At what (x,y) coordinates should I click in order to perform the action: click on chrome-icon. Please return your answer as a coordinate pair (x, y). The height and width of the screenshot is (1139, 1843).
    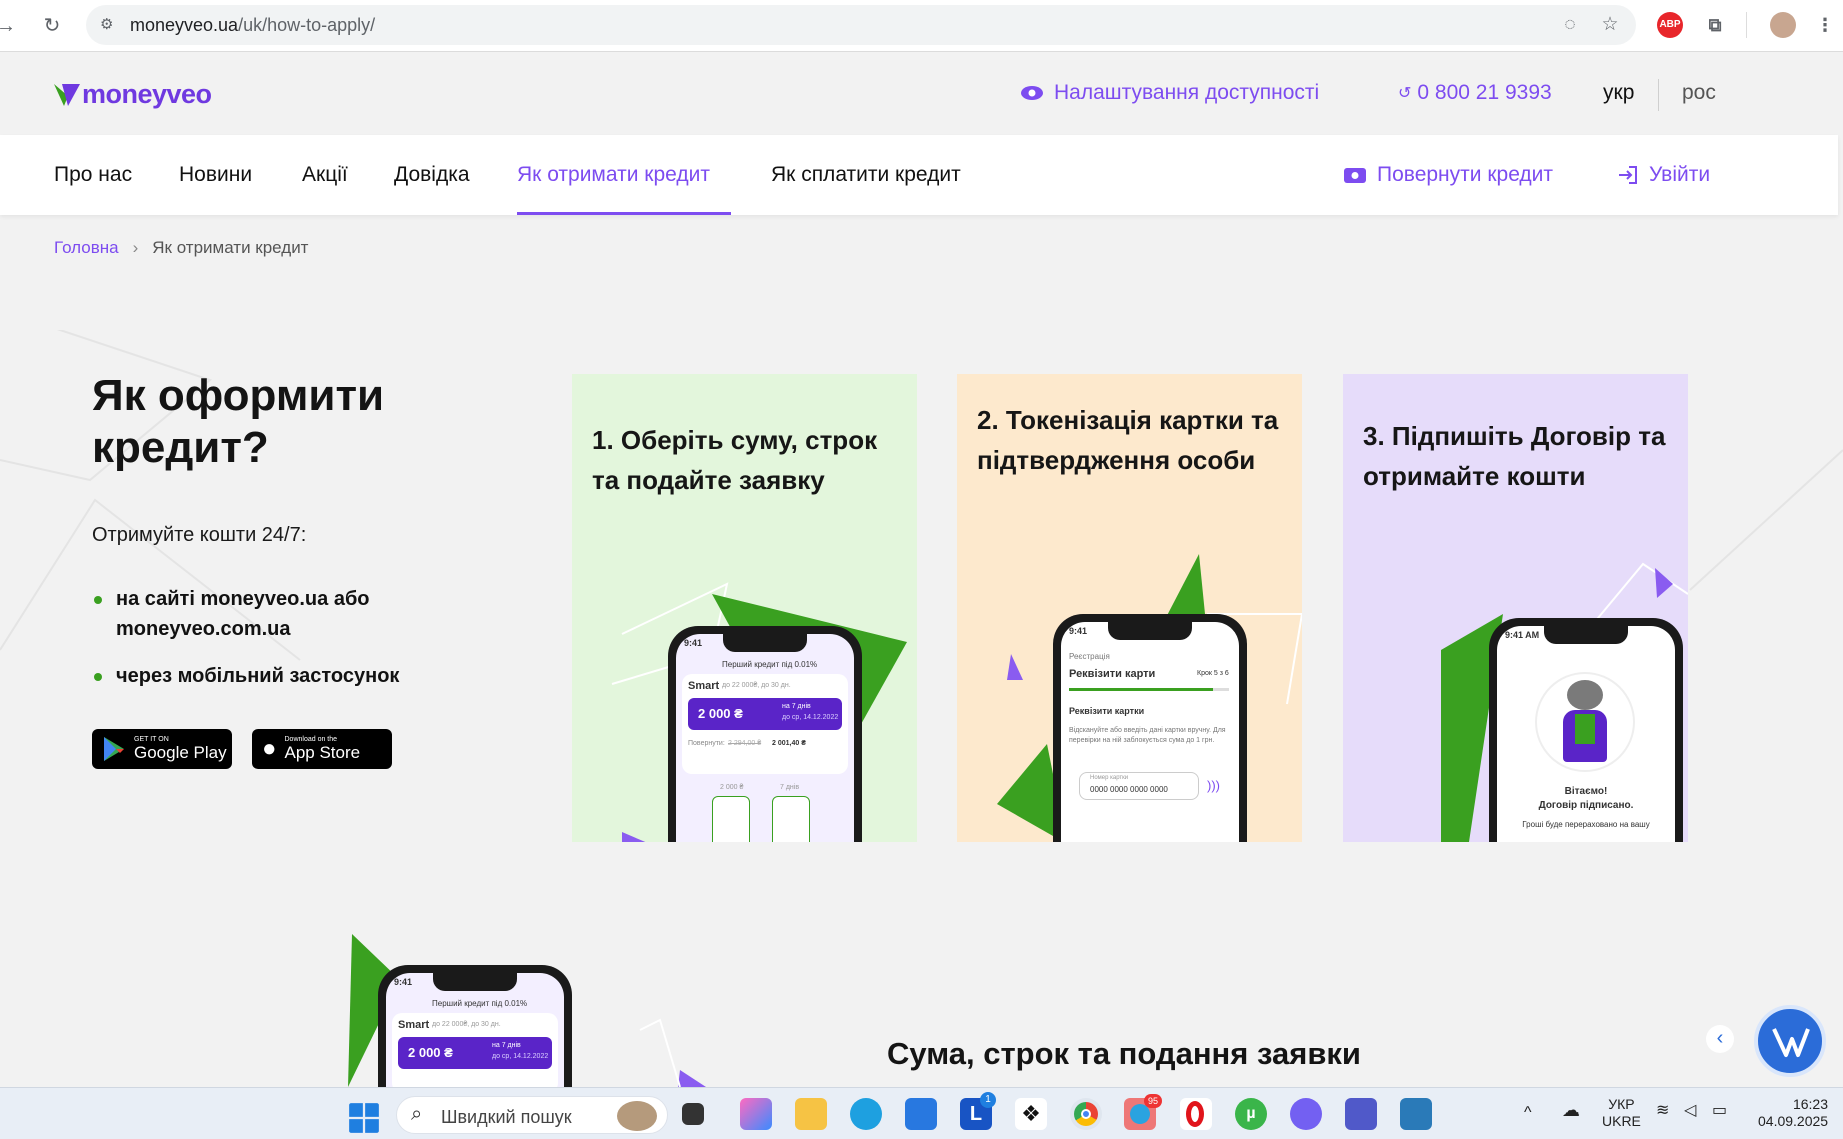
    Looking at the image, I should click on (1086, 1114).